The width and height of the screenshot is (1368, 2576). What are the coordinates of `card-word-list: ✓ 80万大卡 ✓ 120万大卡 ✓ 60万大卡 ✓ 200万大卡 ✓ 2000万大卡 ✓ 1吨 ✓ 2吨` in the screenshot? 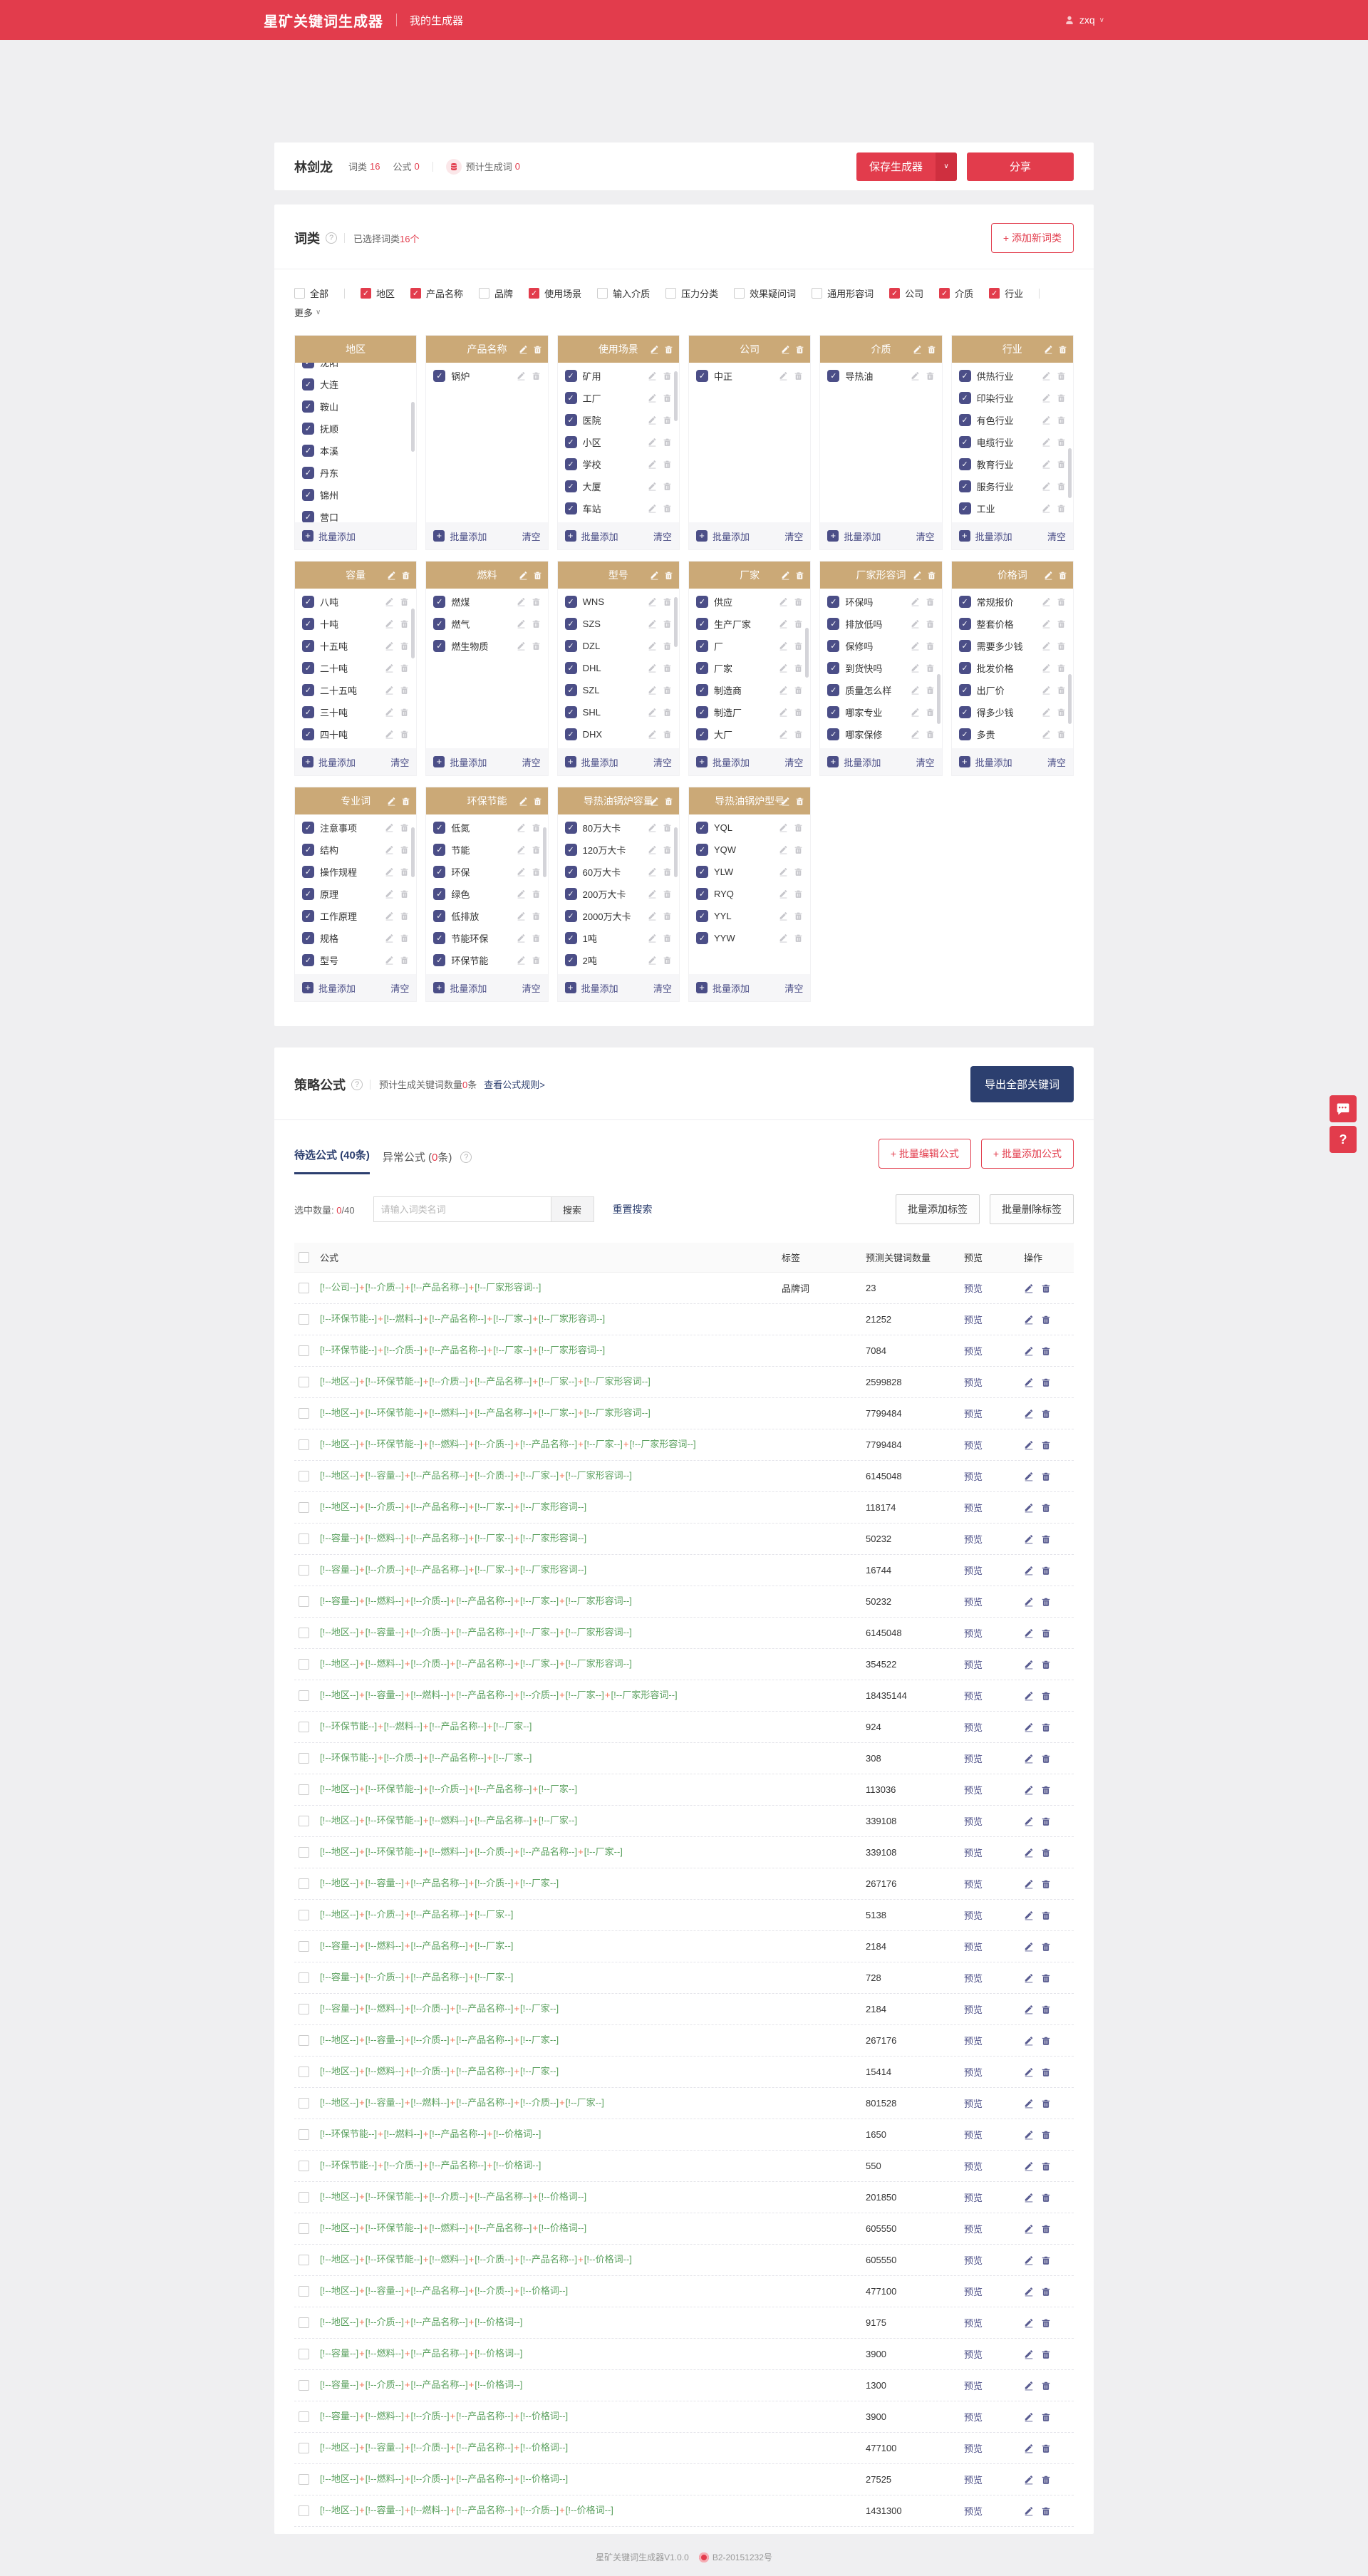 It's located at (618, 894).